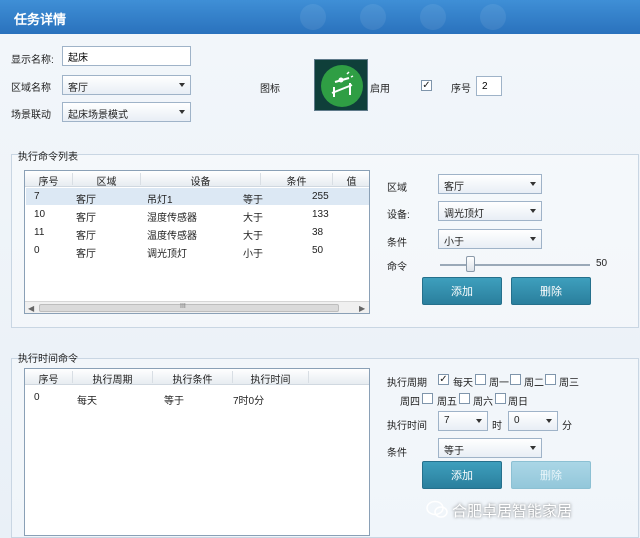 The height and width of the screenshot is (538, 640). Describe the element at coordinates (480, 379) in the screenshot. I see `day-checkbox-mon` at that location.